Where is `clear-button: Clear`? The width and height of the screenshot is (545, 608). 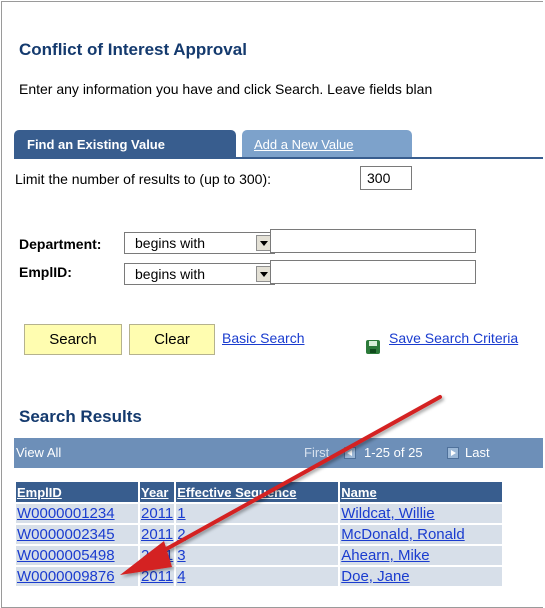
clear-button: Clear is located at coordinates (172, 339).